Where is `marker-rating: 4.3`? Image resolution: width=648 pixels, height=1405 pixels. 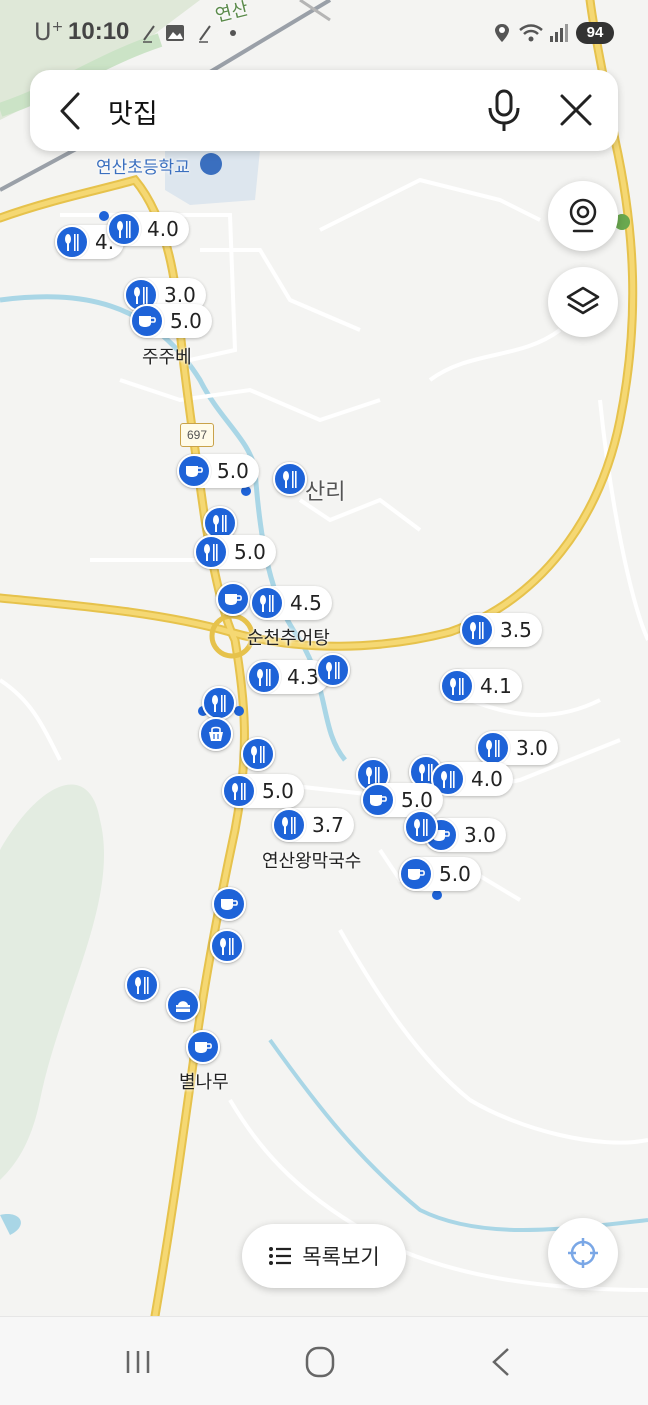 marker-rating: 4.3 is located at coordinates (303, 677).